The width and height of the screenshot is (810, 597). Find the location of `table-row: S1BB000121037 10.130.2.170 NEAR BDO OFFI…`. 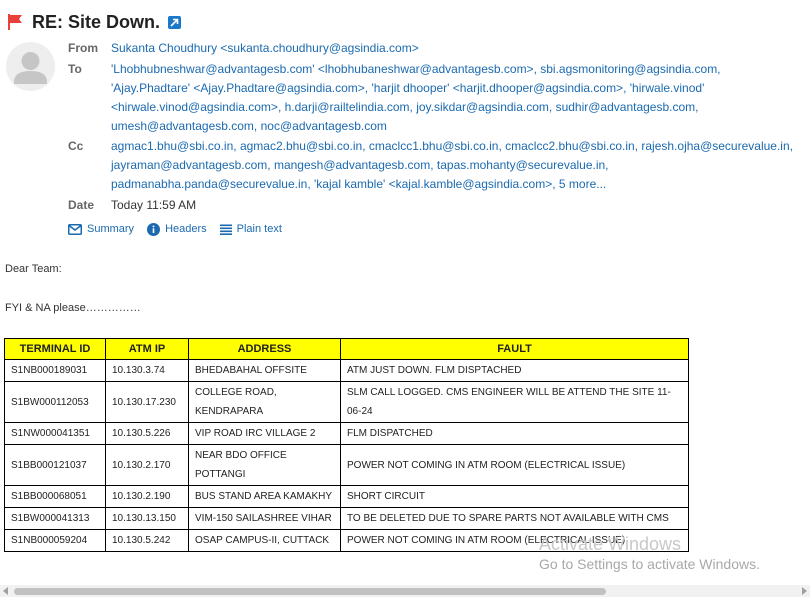

table-row: S1BB000121037 10.130.2.170 NEAR BDO OFFI… is located at coordinates (346, 465).